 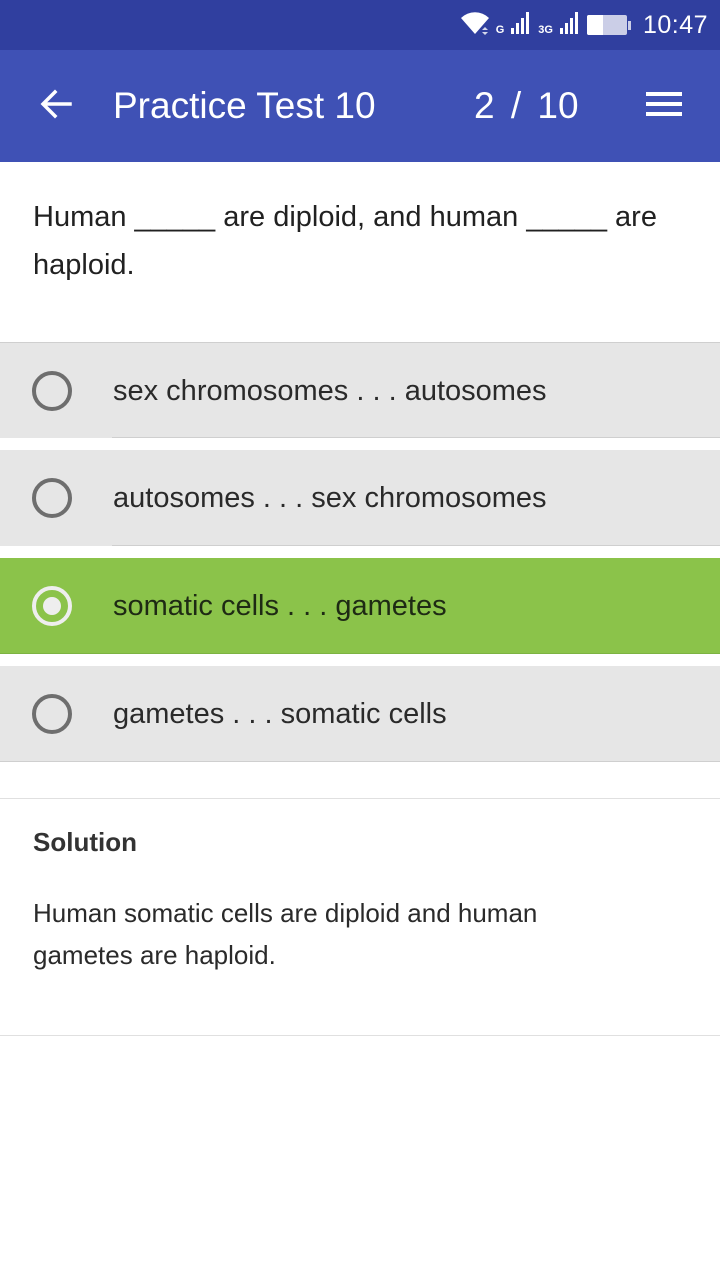 What do you see at coordinates (629, 25) in the screenshot?
I see `battery-tip` at bounding box center [629, 25].